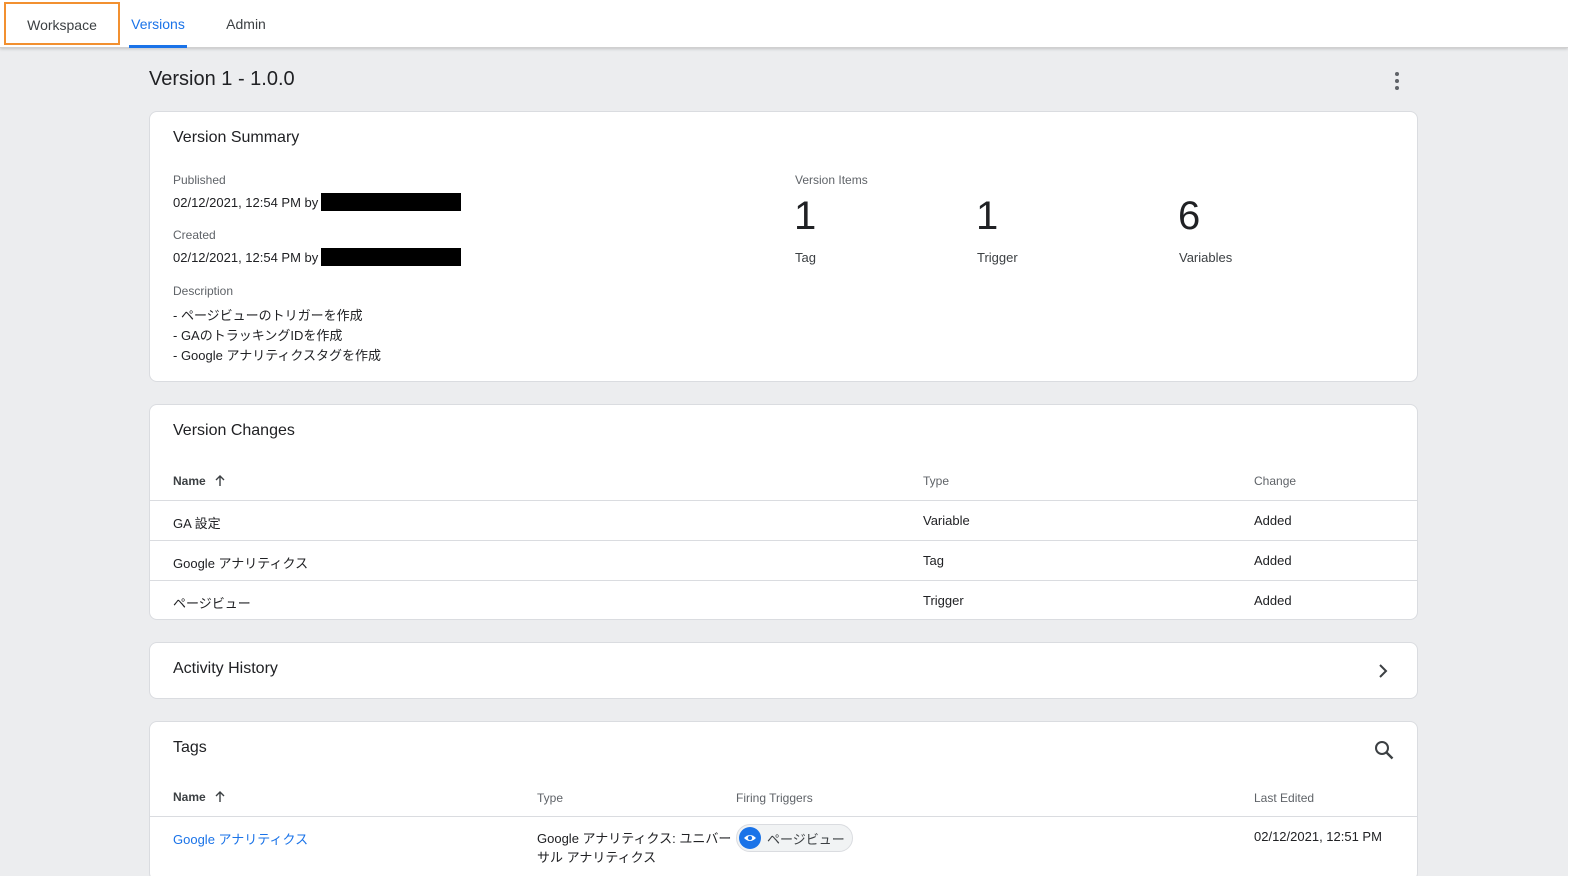 The image size is (1583, 876). What do you see at coordinates (933, 560) in the screenshot?
I see `row-type: Tag` at bounding box center [933, 560].